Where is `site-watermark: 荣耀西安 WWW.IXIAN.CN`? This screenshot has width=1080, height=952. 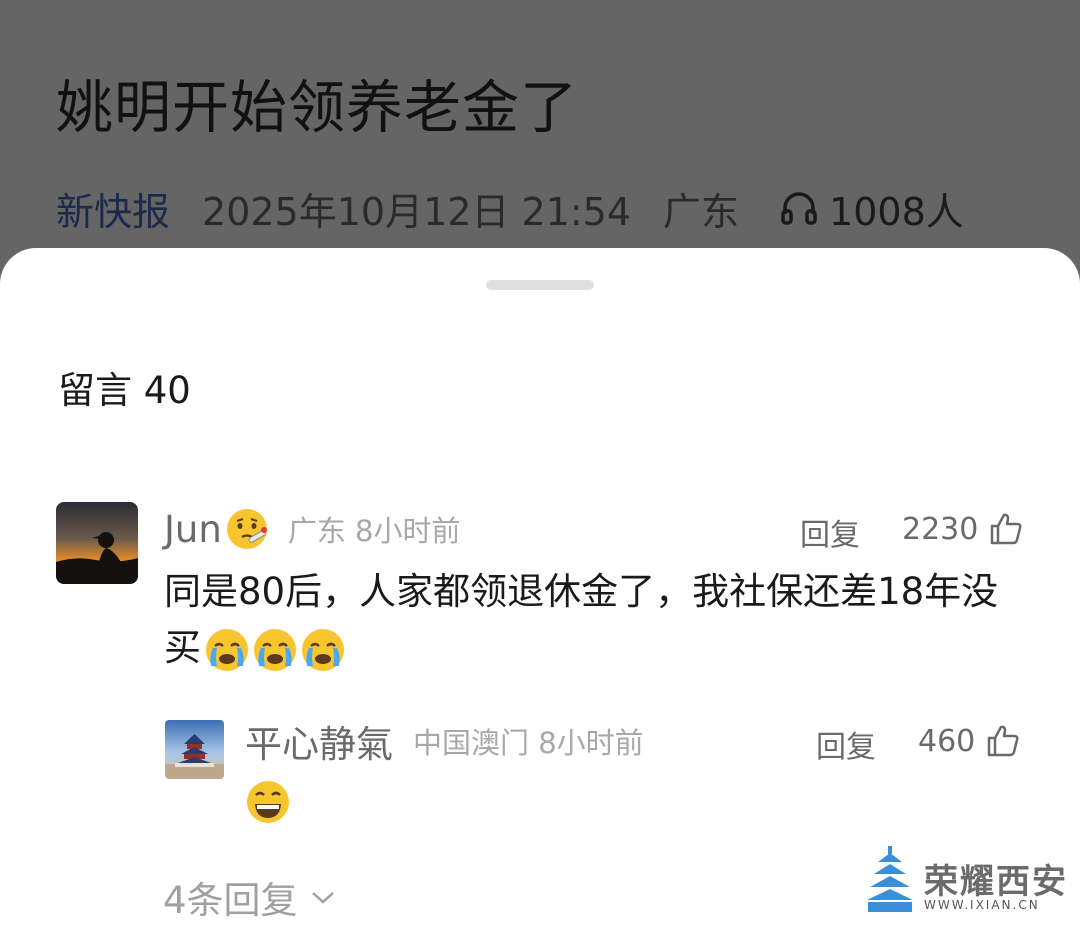
site-watermark: 荣耀西安 WWW.IXIAN.CN is located at coordinates (963, 884).